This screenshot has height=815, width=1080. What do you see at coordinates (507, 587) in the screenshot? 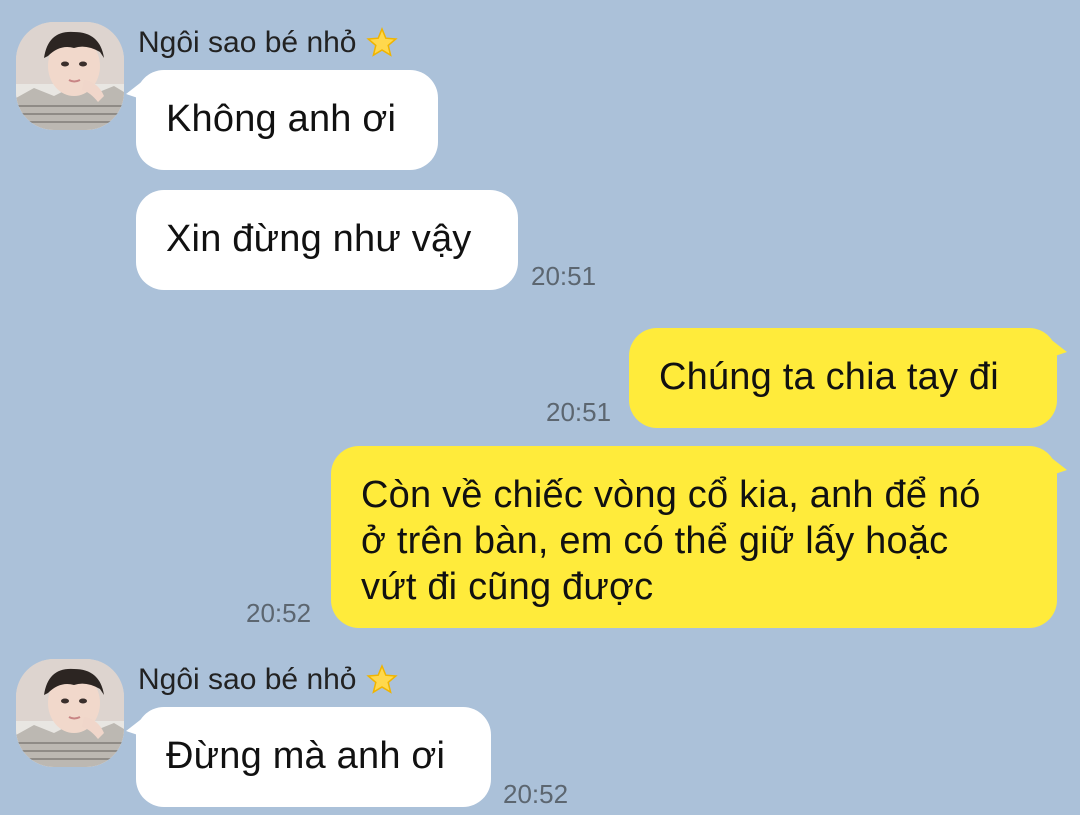
I see `message-line: vứt đi cũng được` at bounding box center [507, 587].